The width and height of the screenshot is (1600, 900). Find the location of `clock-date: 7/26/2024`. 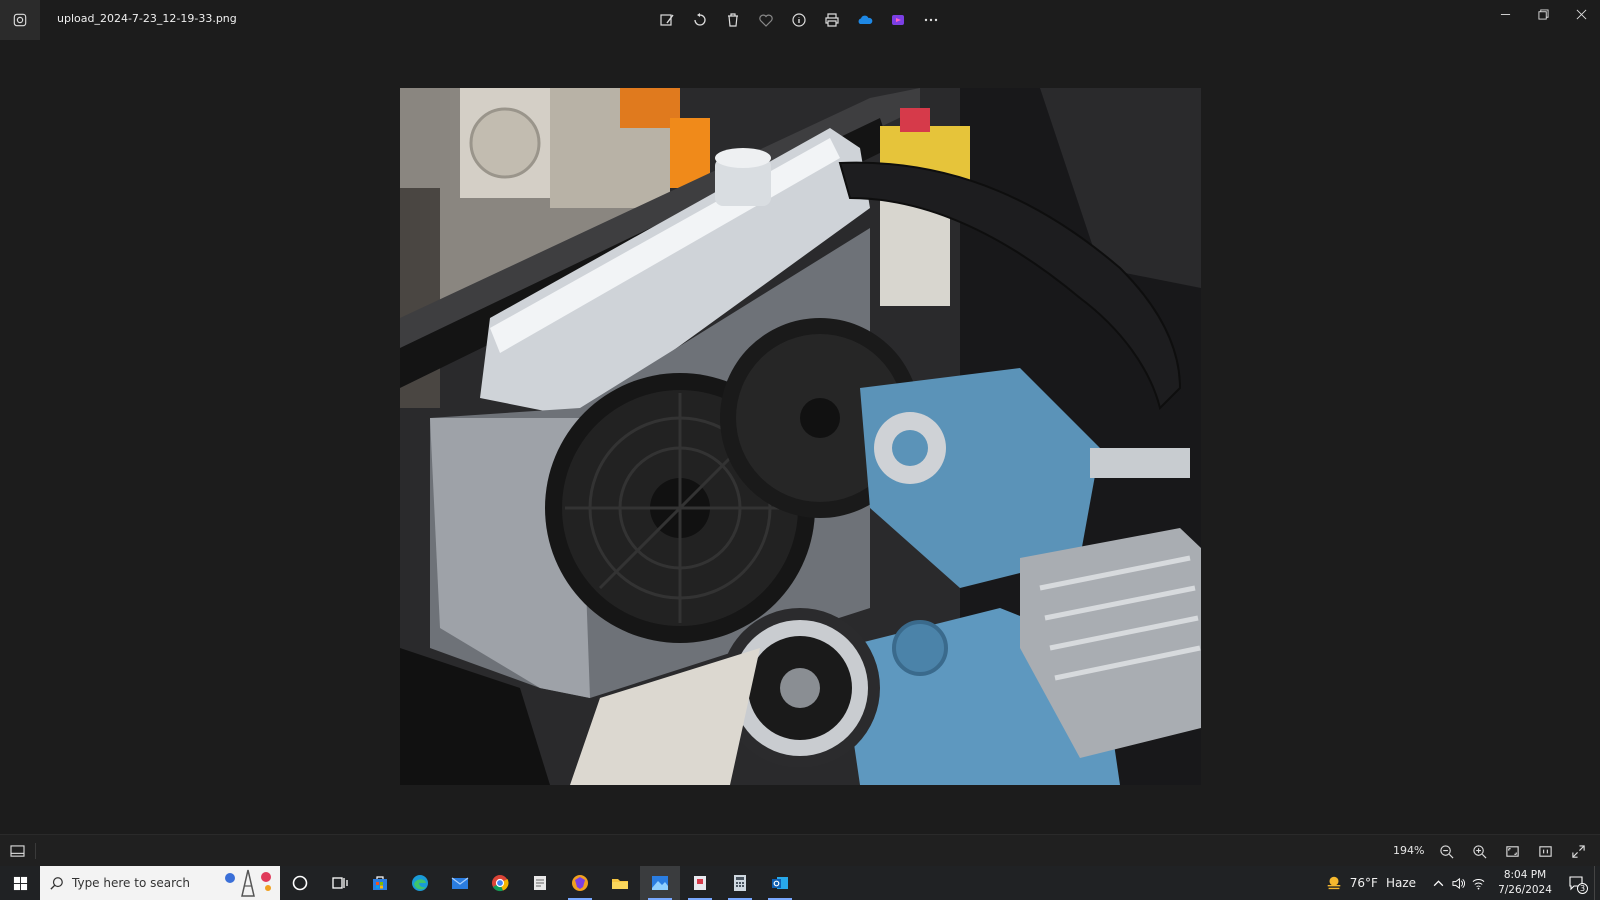

clock-date: 7/26/2024 is located at coordinates (1525, 890).